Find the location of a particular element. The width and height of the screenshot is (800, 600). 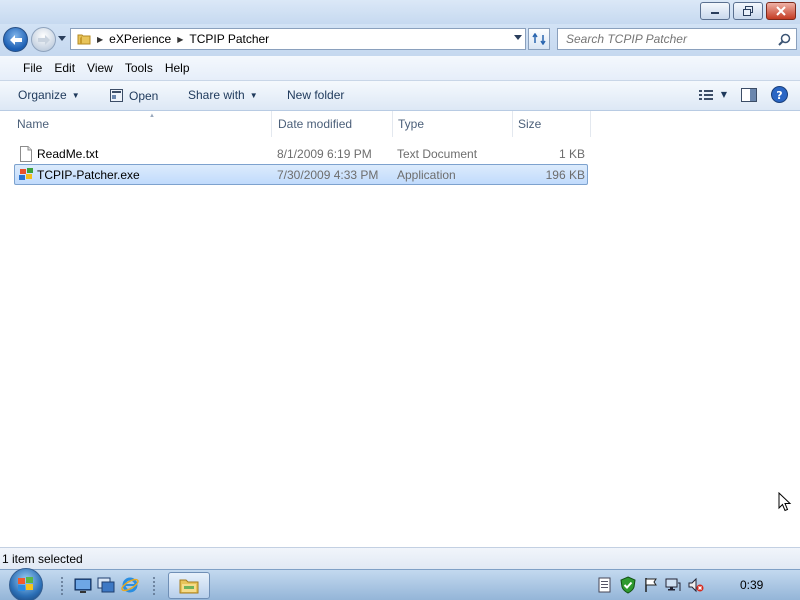

column-header-date-modified: Date modified is located at coordinates (333, 124).